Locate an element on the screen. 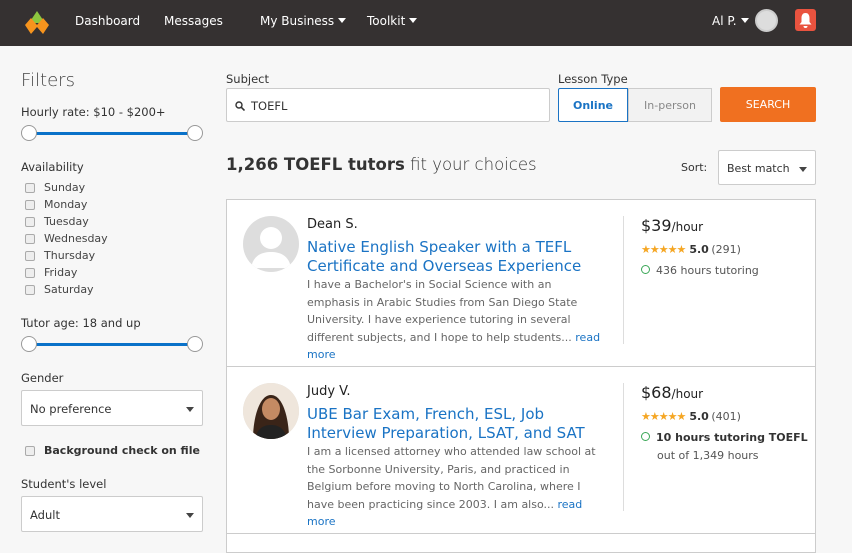 Image resolution: width=852 pixels, height=553 pixels. nav-label: Toolkit is located at coordinates (386, 21).